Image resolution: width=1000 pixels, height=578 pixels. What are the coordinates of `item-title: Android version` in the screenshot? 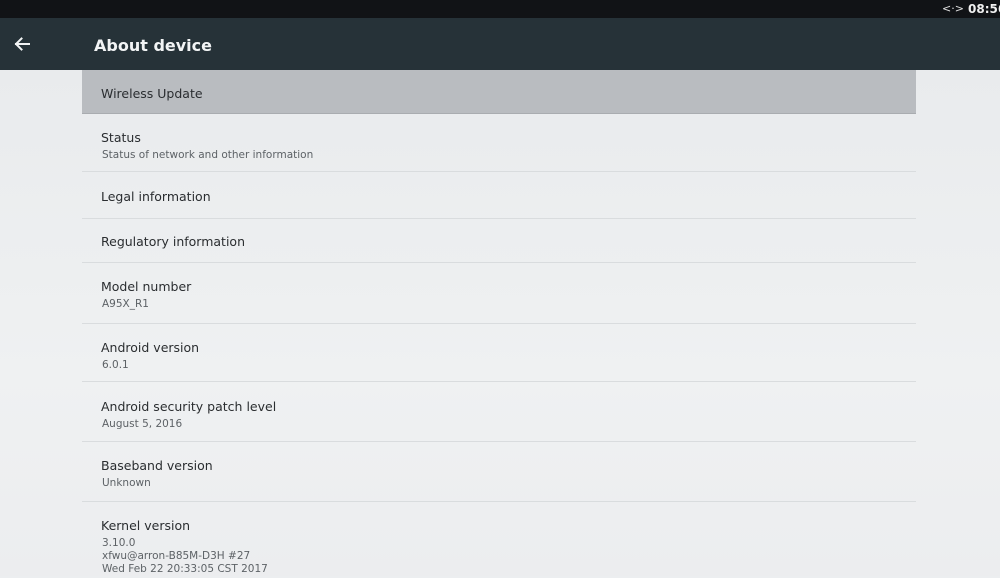 It's located at (150, 347).